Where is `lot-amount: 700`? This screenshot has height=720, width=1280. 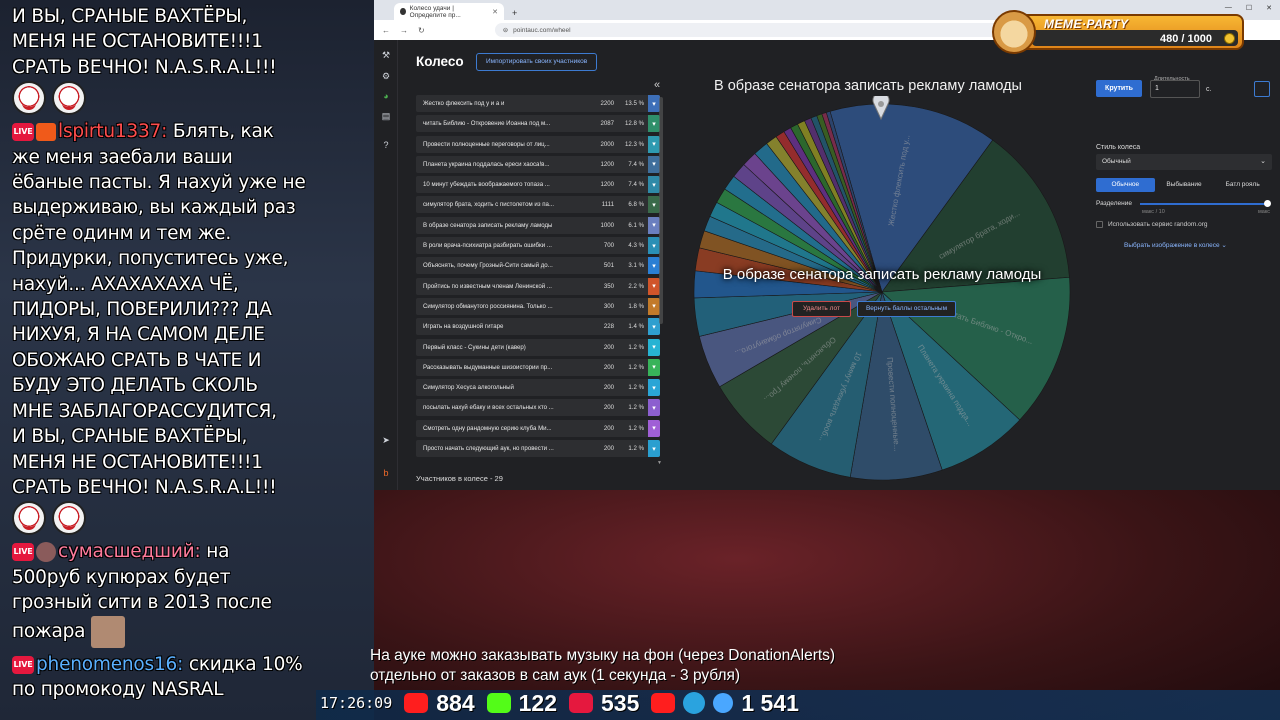 lot-amount: 700 is located at coordinates (596, 245).